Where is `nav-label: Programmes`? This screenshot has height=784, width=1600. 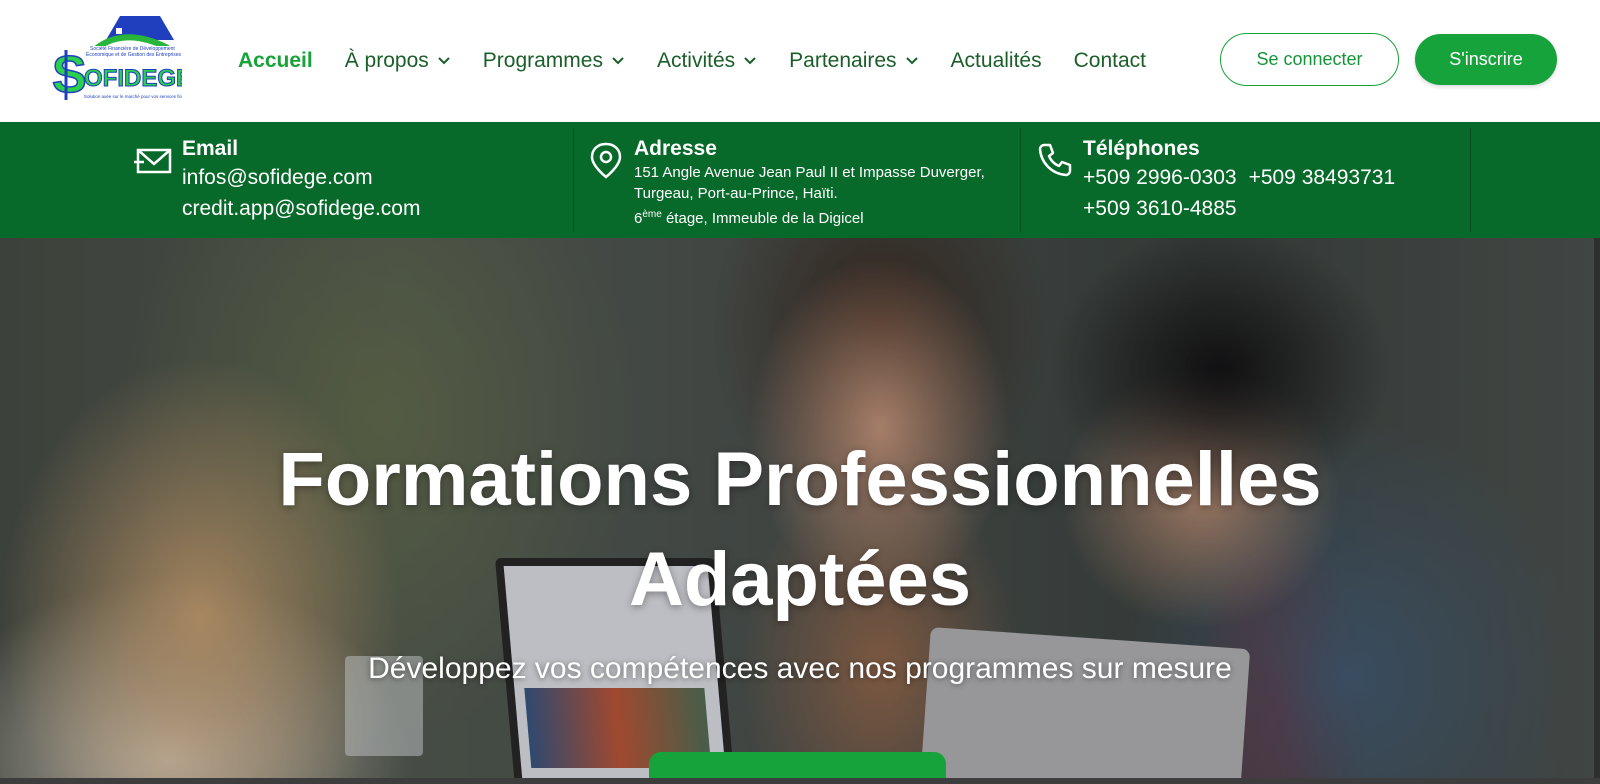 nav-label: Programmes is located at coordinates (542, 60).